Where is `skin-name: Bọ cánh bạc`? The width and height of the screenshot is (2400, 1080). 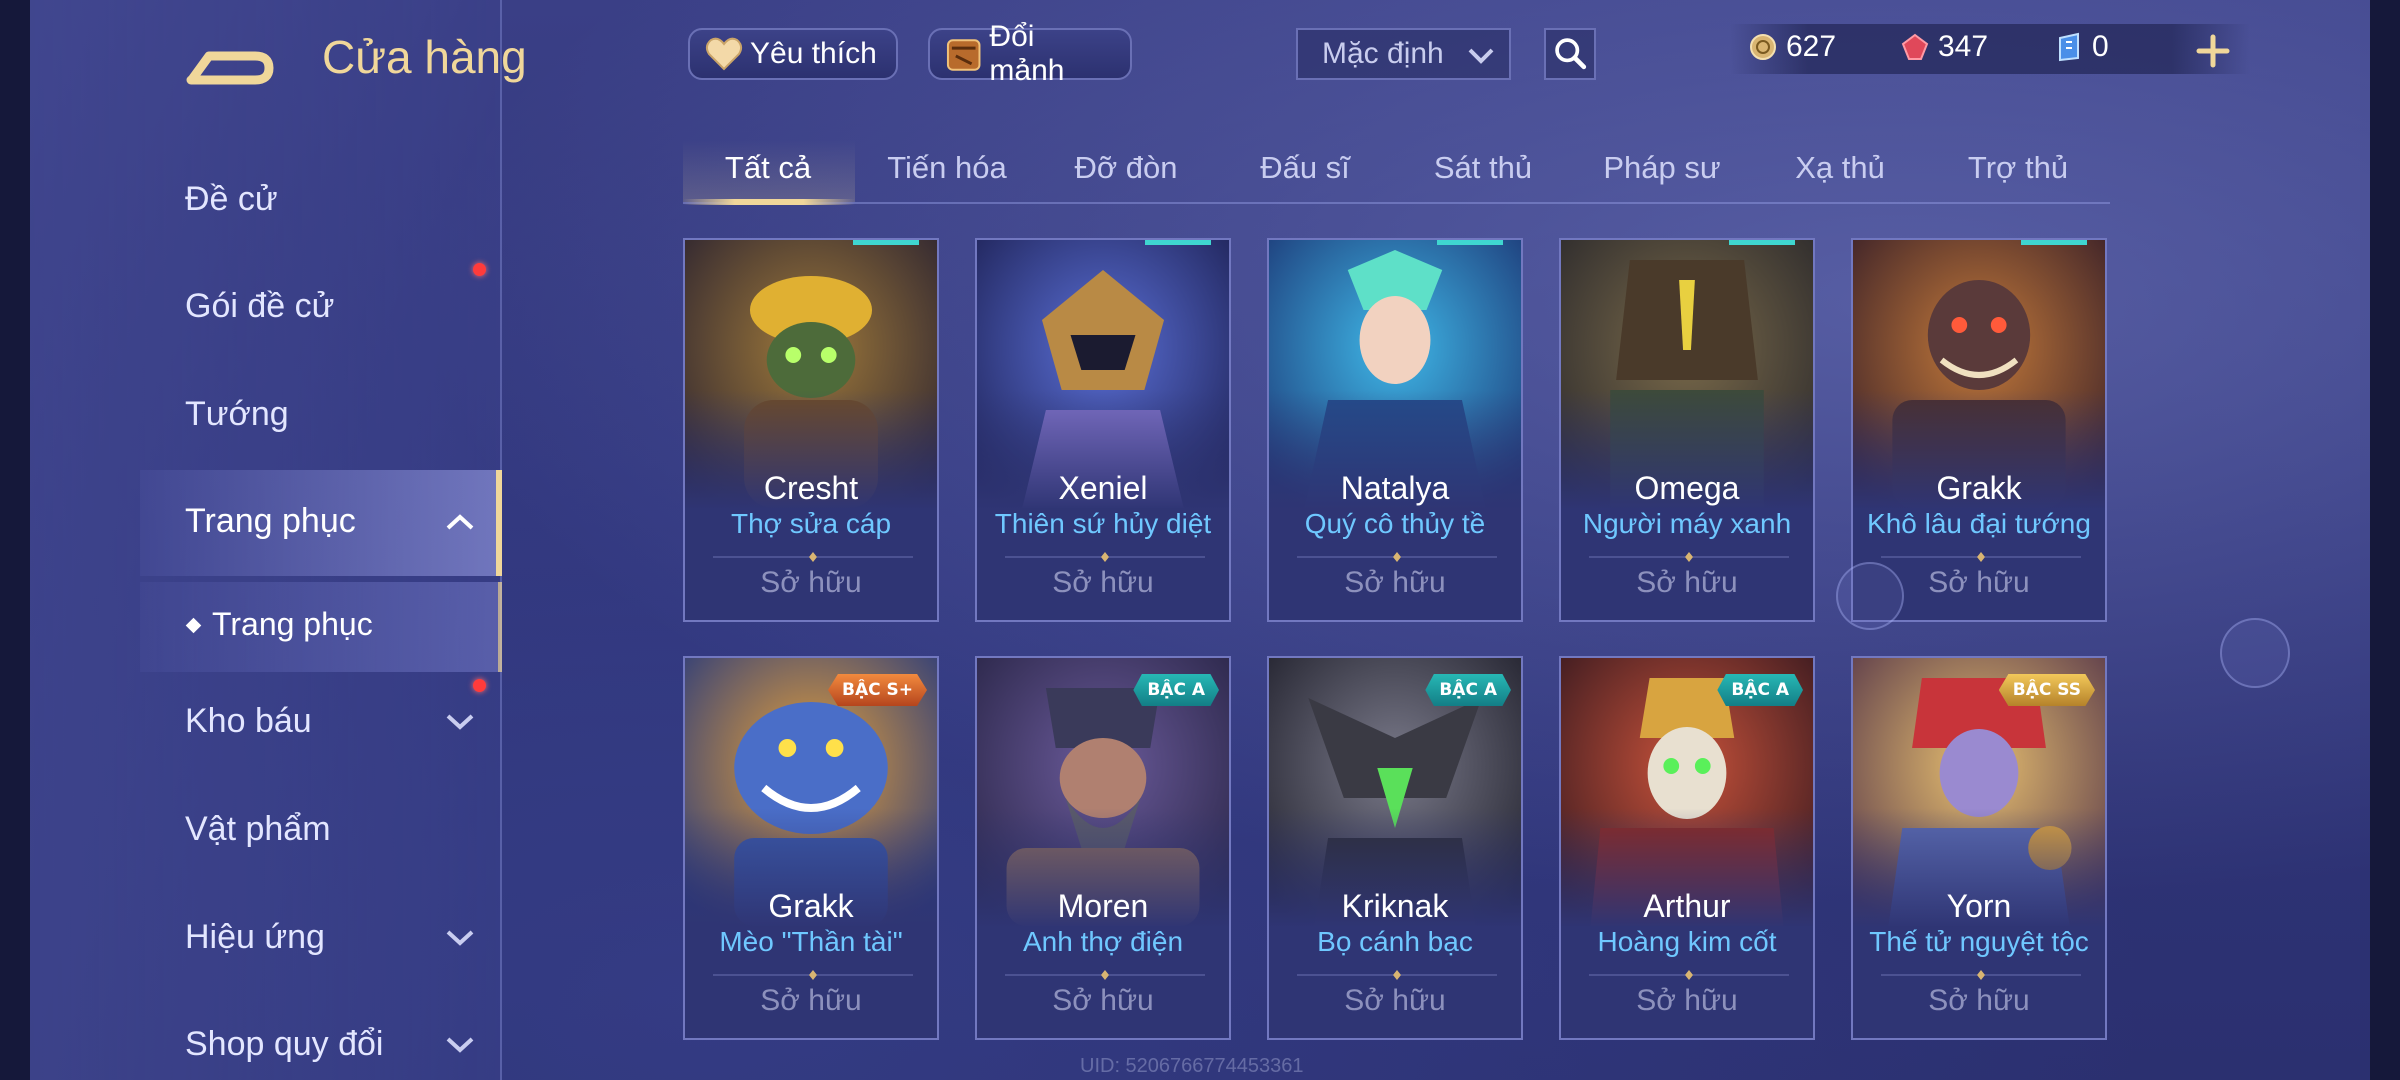 skin-name: Bọ cánh bạc is located at coordinates (1395, 941).